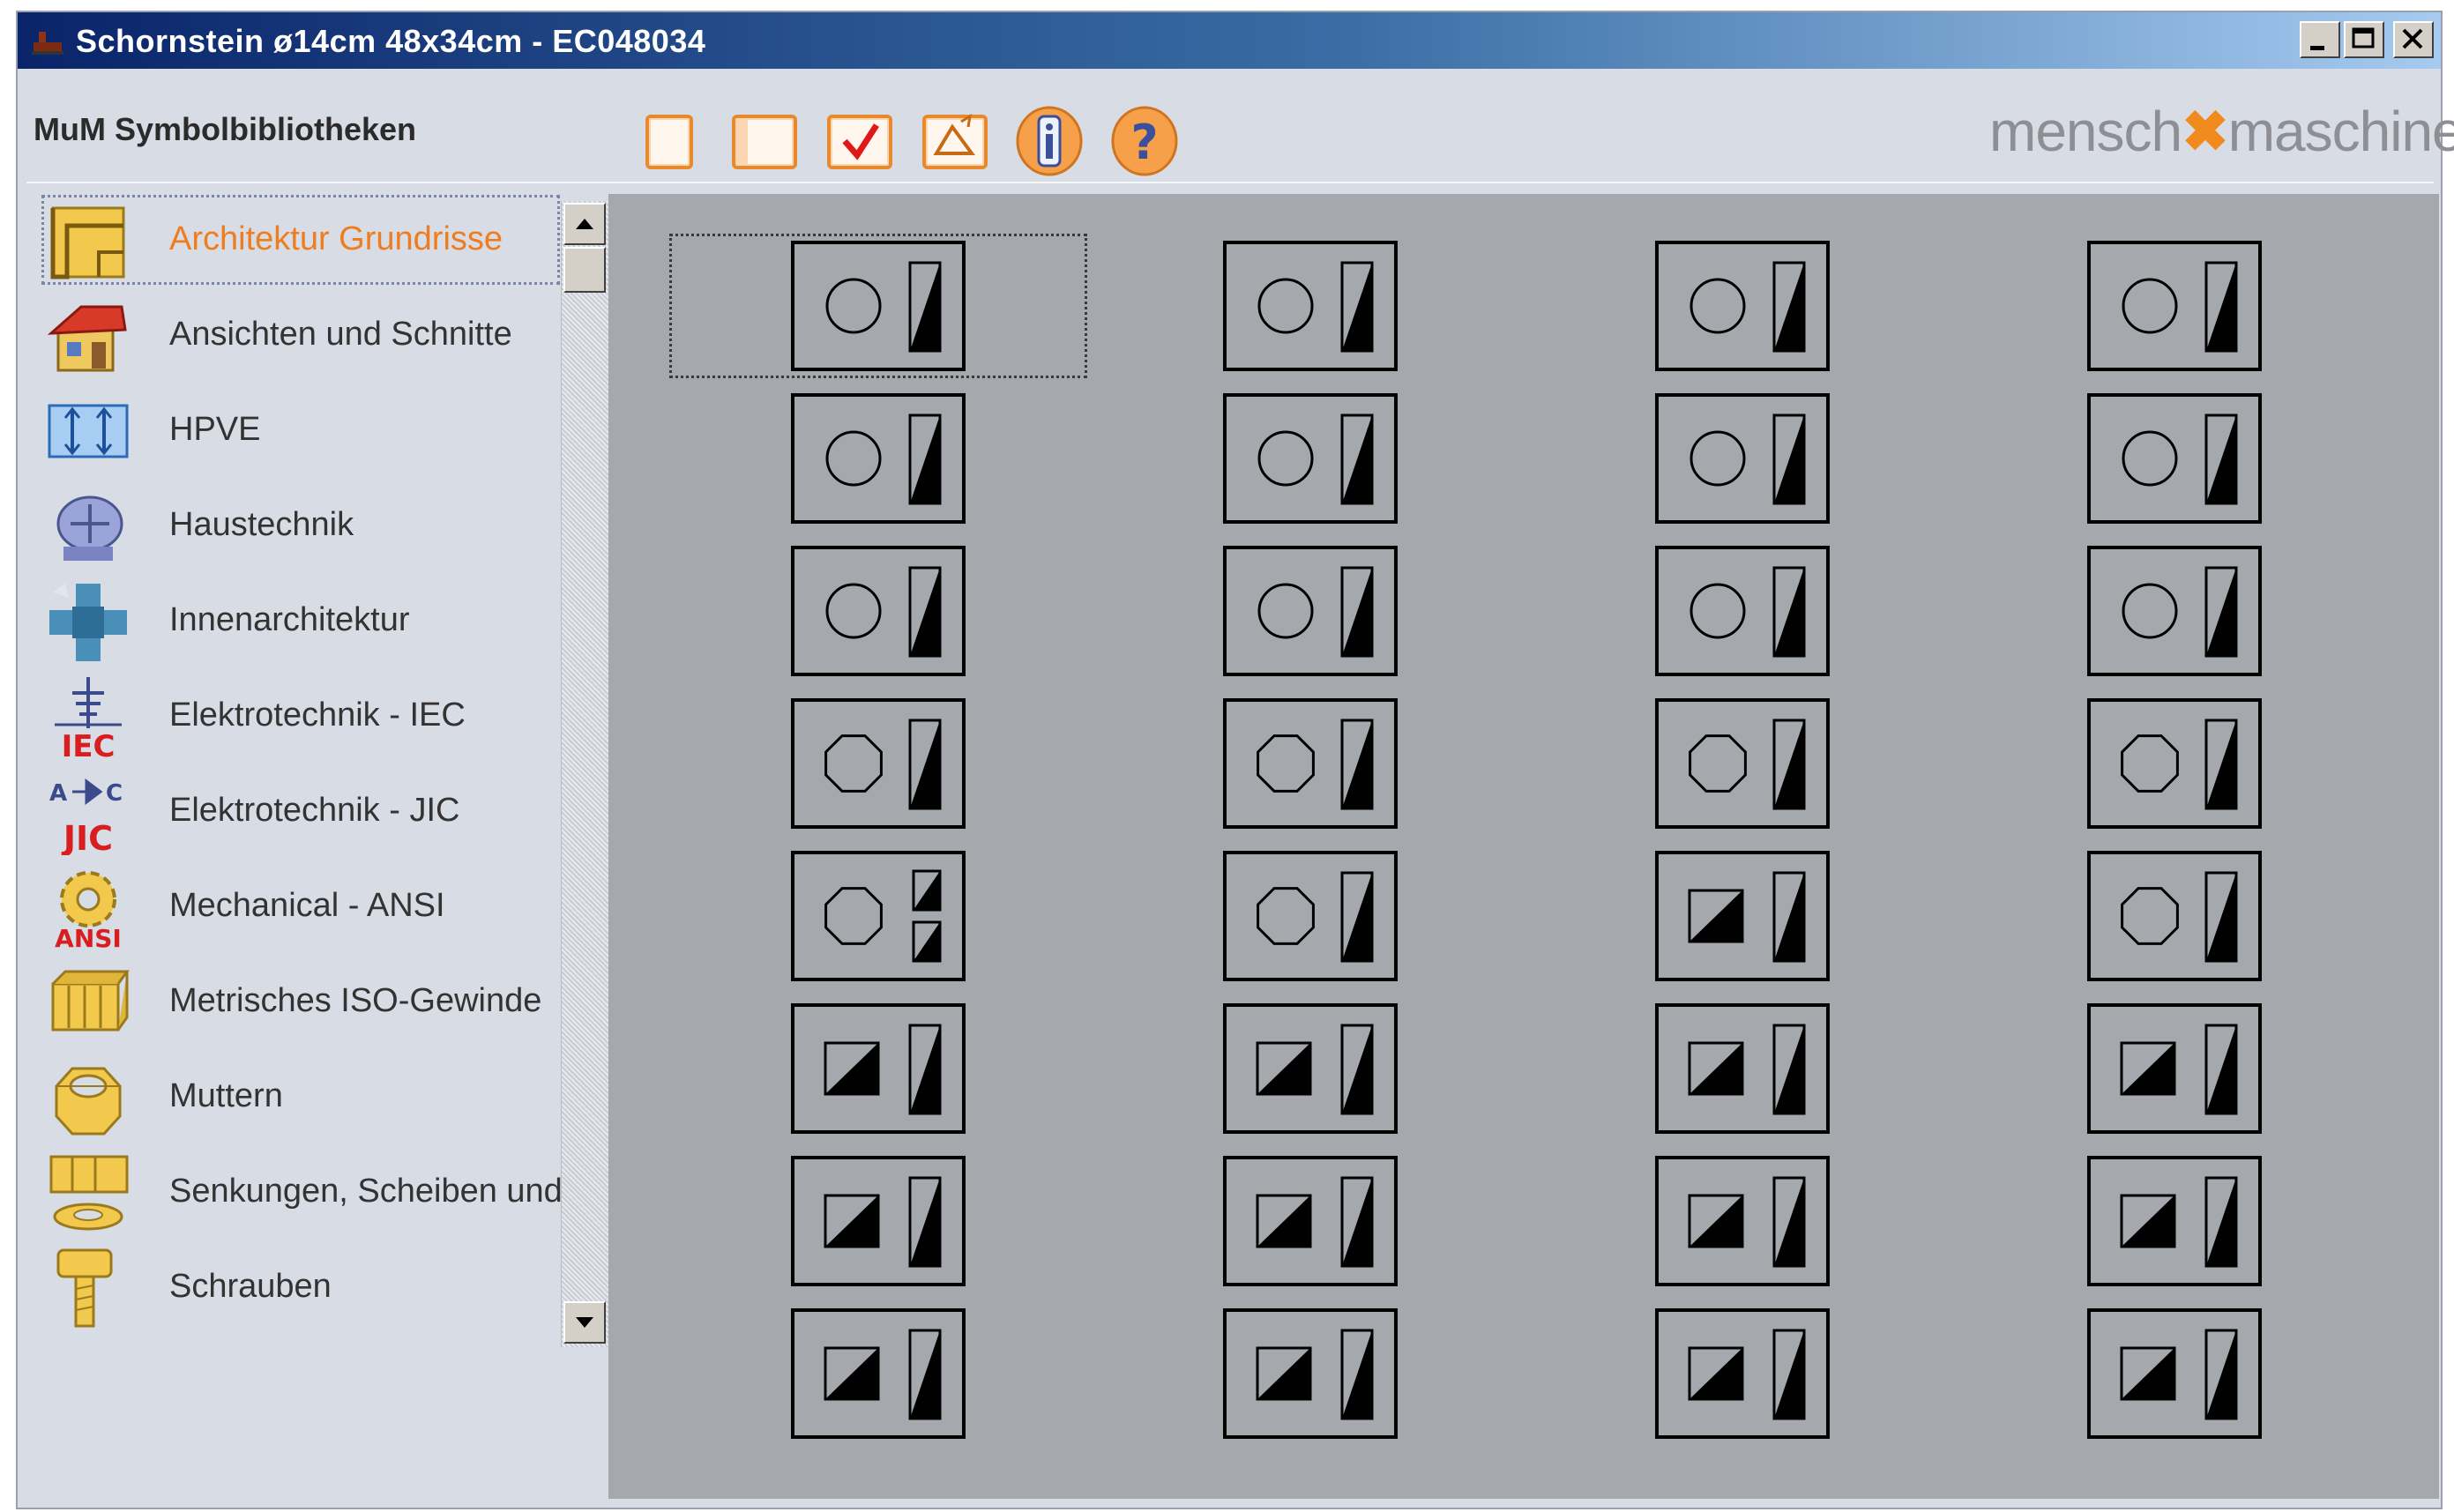 Image resolution: width=2454 pixels, height=1512 pixels. Describe the element at coordinates (668, 141) in the screenshot. I see `new-window-button` at that location.